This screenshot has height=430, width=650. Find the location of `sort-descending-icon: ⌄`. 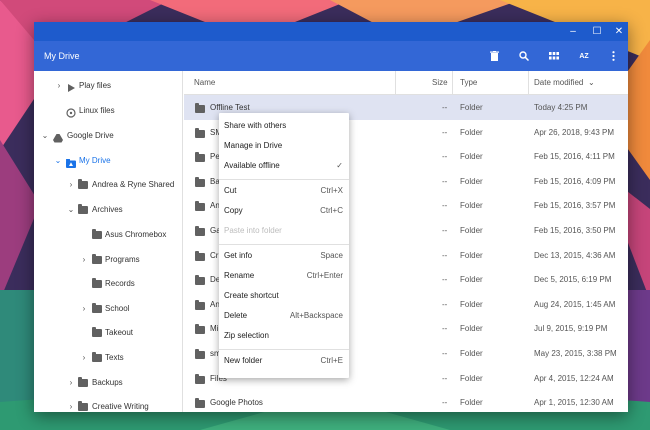

sort-descending-icon: ⌄ is located at coordinates (591, 83).